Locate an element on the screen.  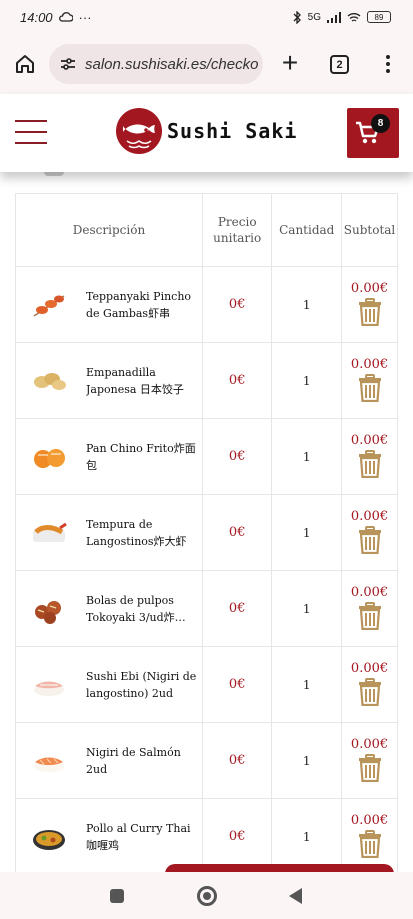
tab-switcher-button: 2 is located at coordinates (339, 64).